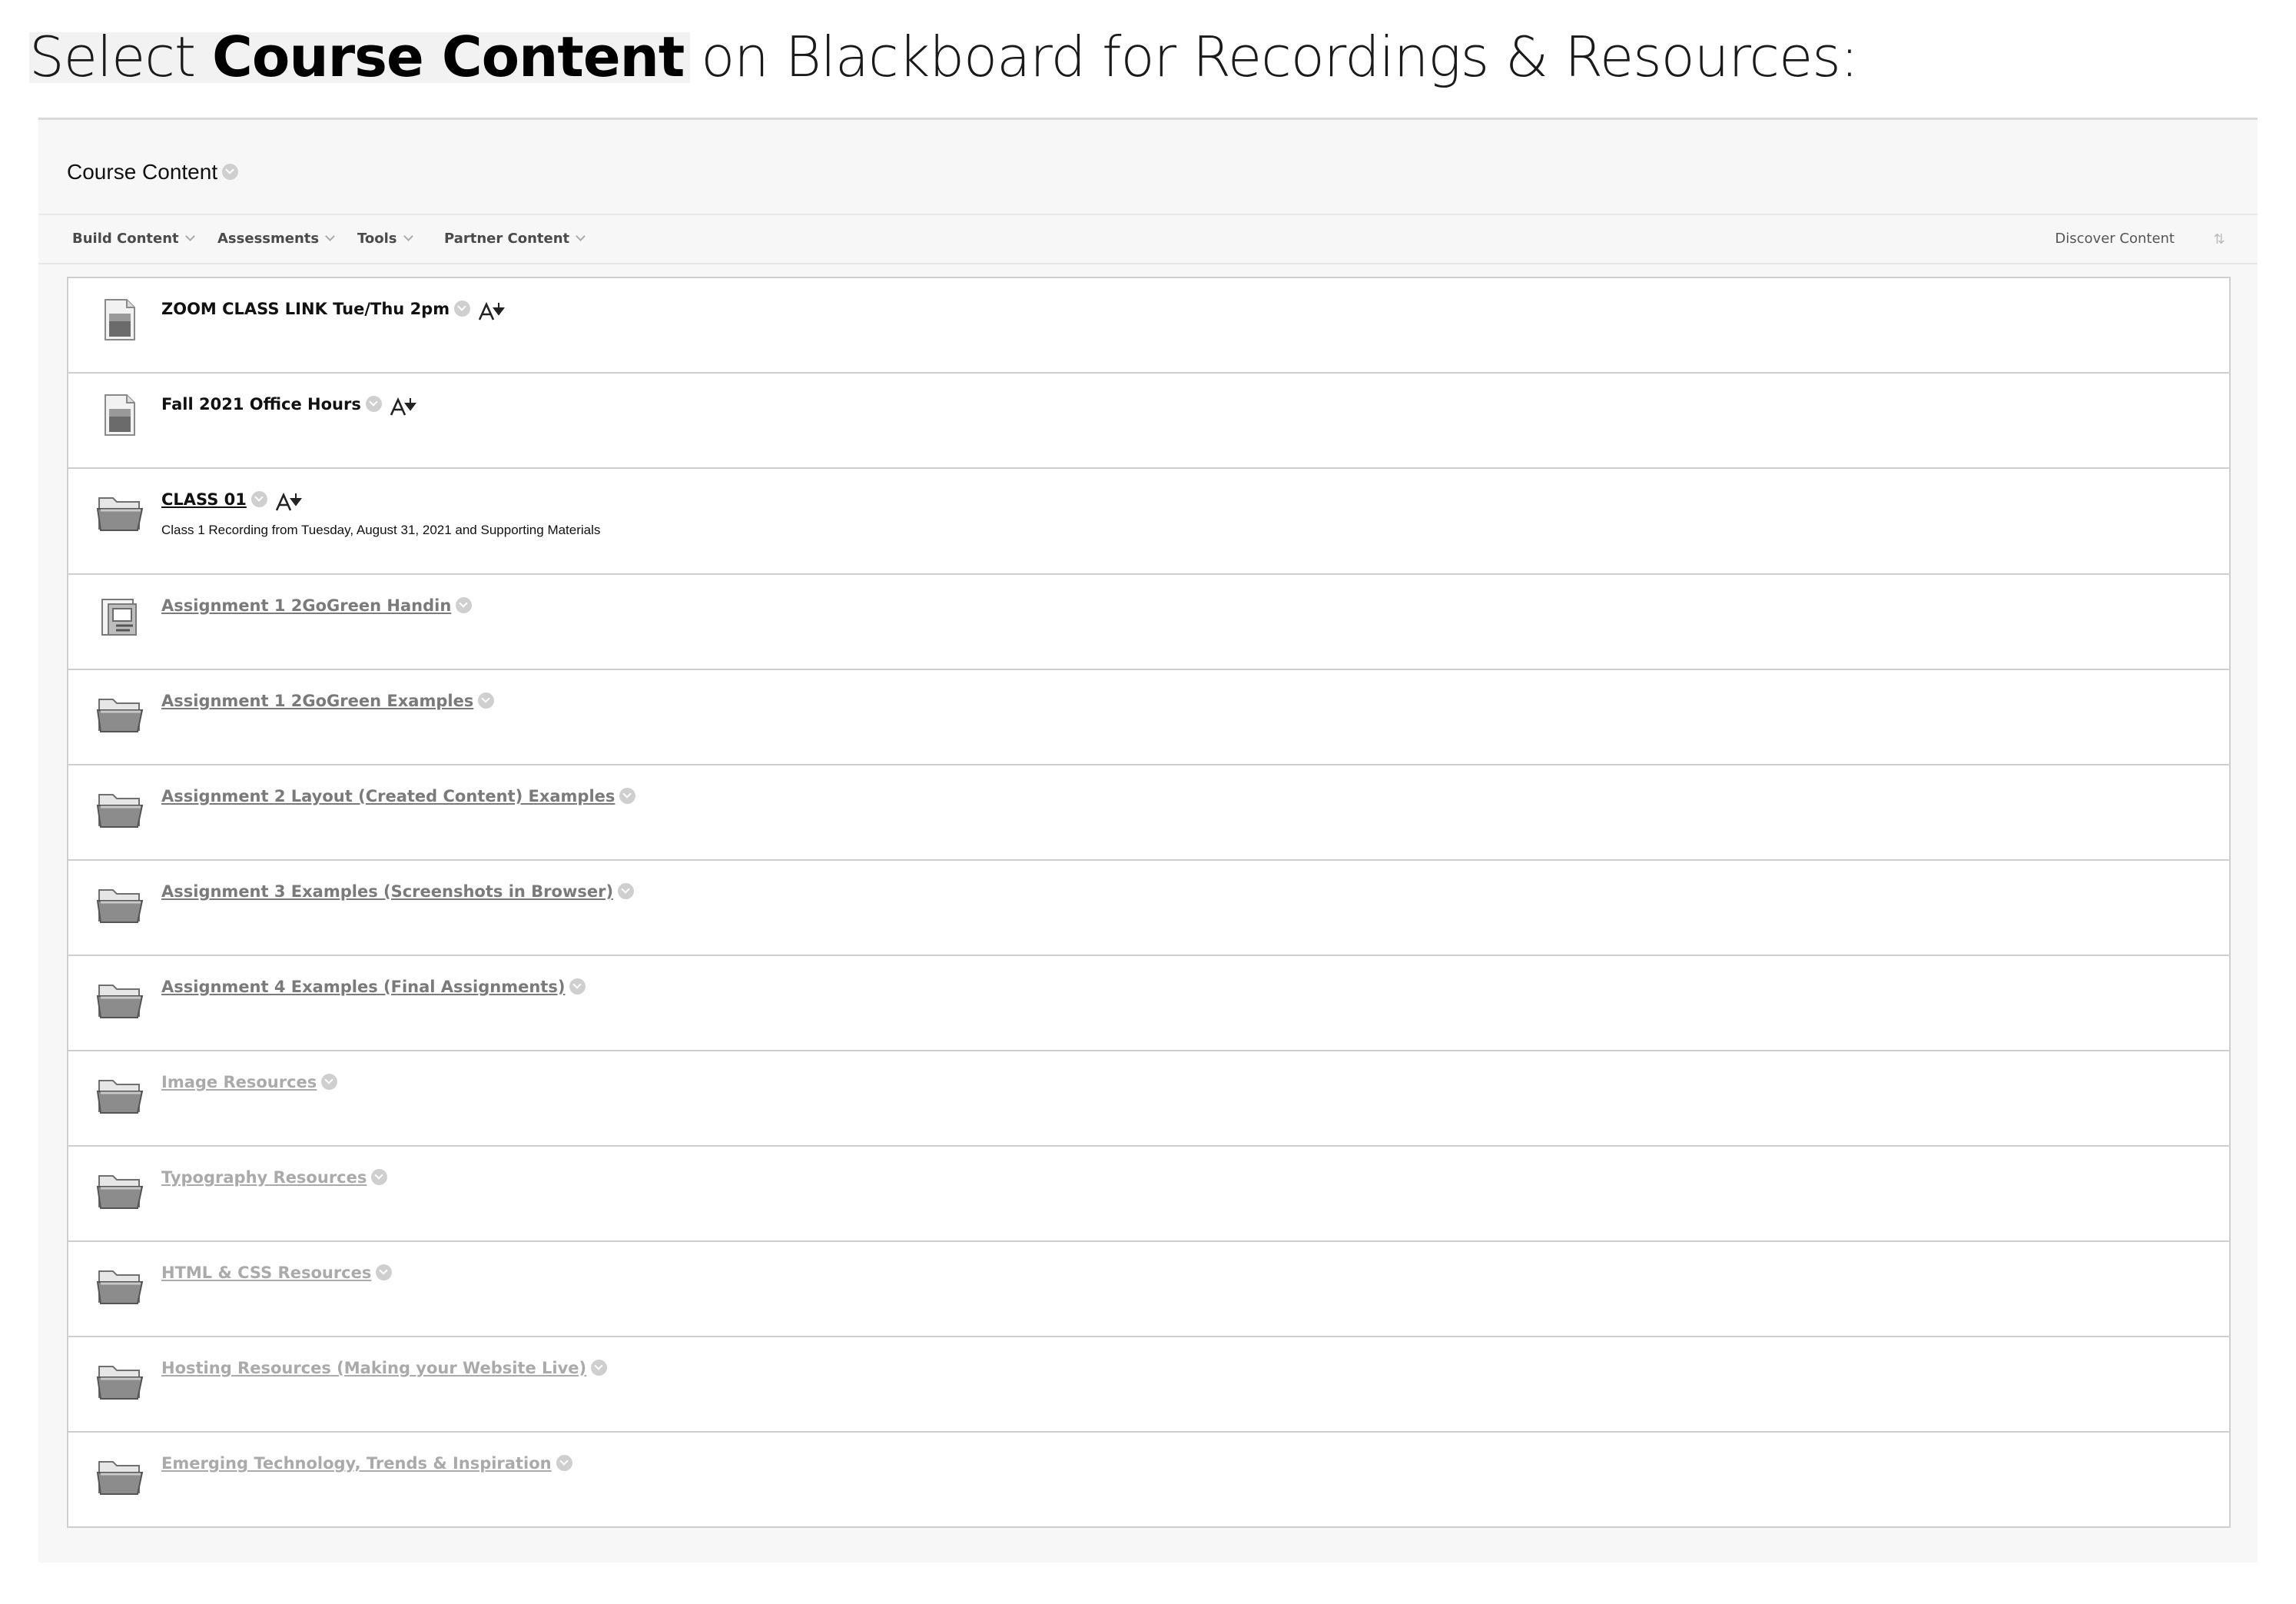 The image size is (2296, 1604). Describe the element at coordinates (261, 404) in the screenshot. I see `content-item-title: Fall 2021 Office Hours` at that location.